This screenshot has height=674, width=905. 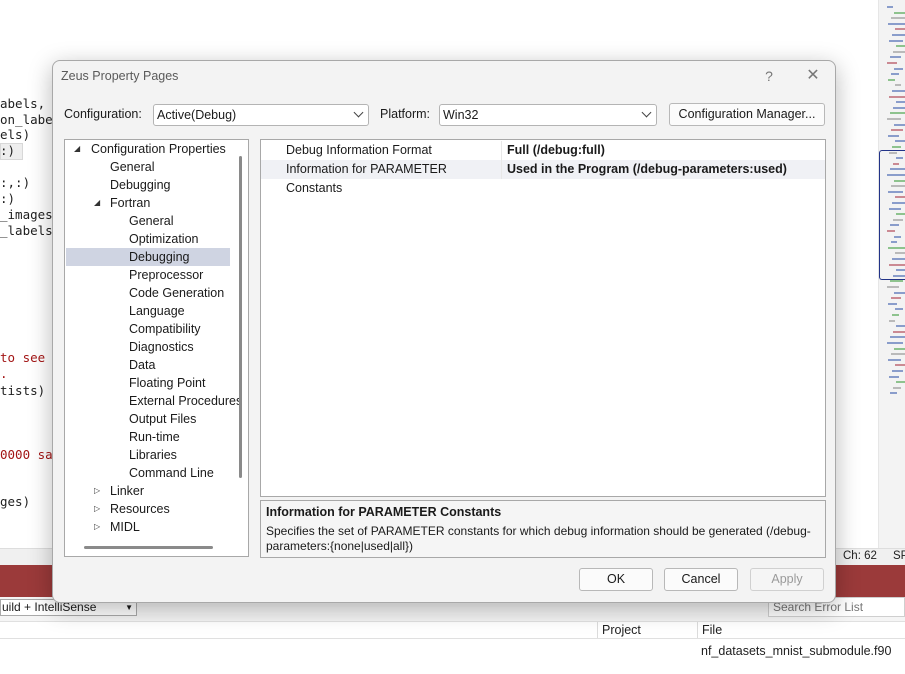 What do you see at coordinates (801, 630) in the screenshot?
I see `column-header-file: File` at bounding box center [801, 630].